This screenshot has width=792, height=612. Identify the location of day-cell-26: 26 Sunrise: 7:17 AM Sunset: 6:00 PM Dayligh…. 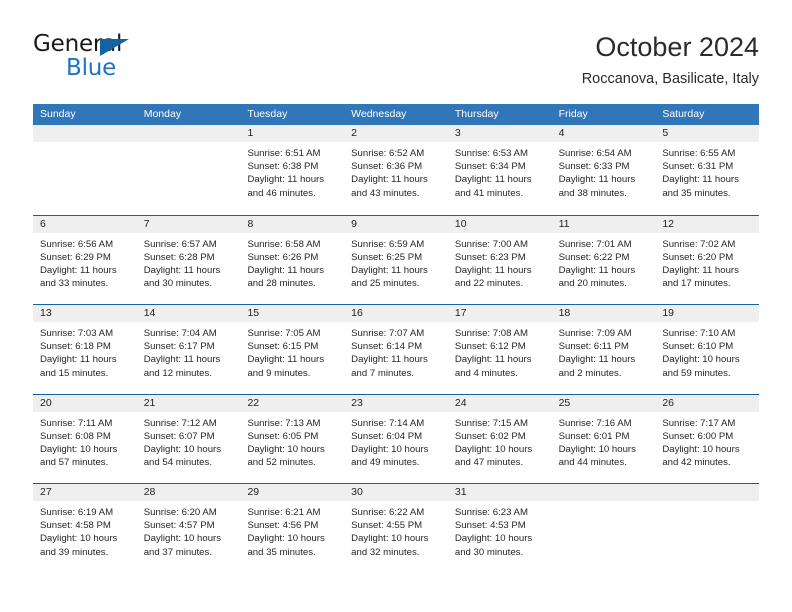
(707, 438).